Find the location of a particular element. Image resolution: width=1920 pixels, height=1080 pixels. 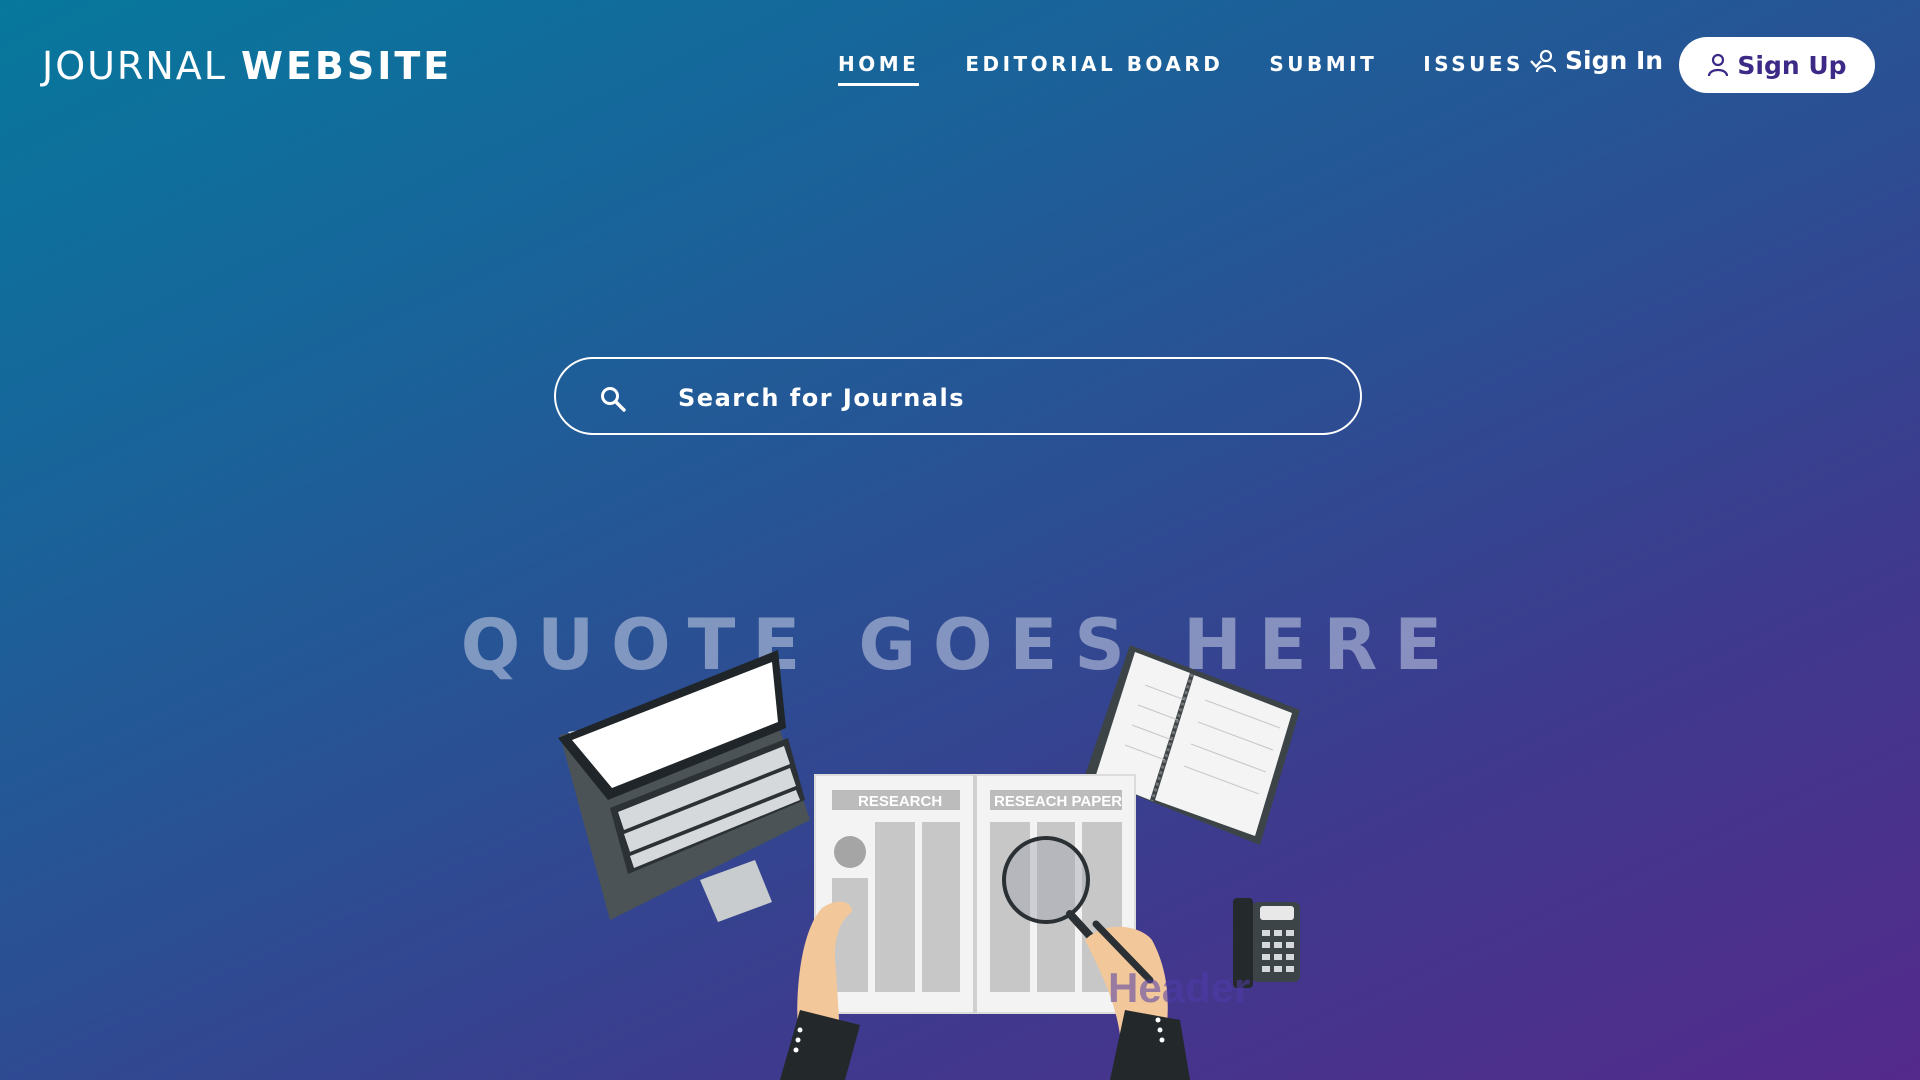

nav-submit: SUBMIT is located at coordinates (1323, 64).